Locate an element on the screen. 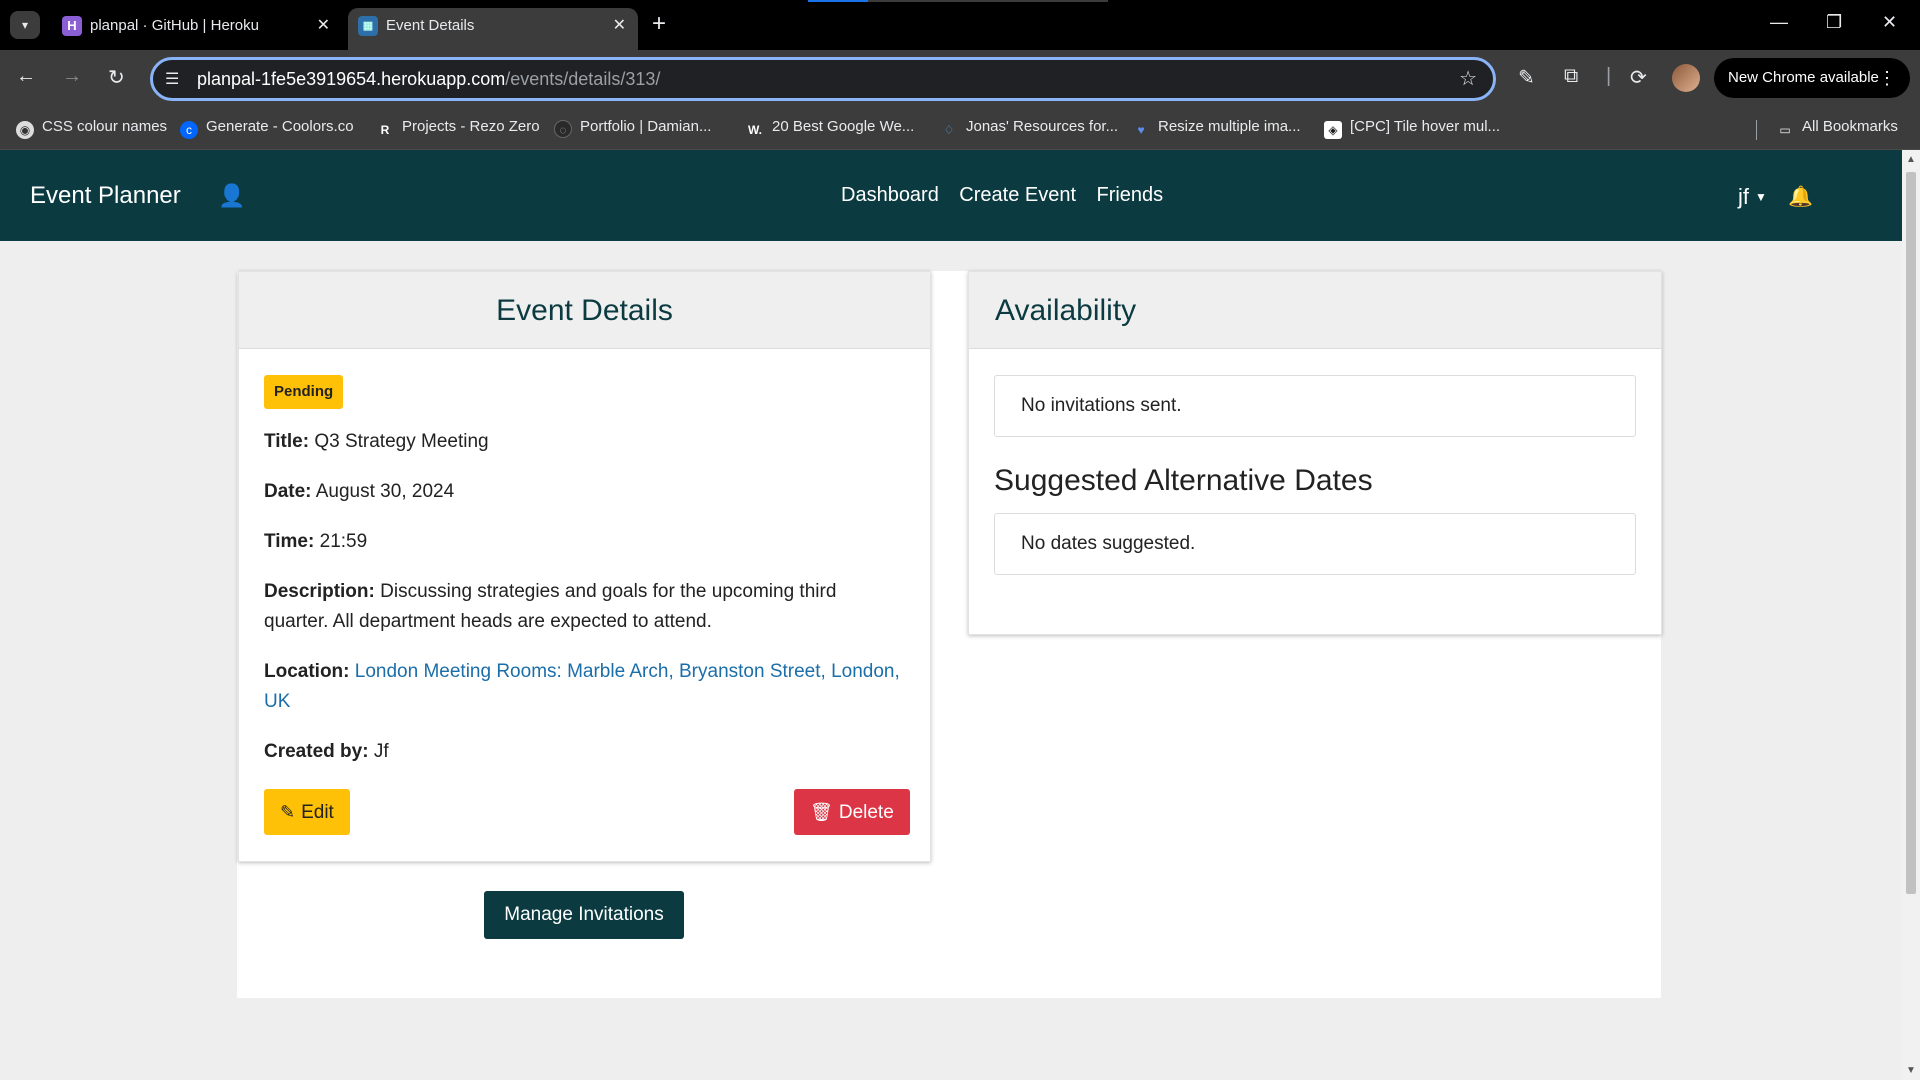  edit-button: ✎ Edit is located at coordinates (307, 812).